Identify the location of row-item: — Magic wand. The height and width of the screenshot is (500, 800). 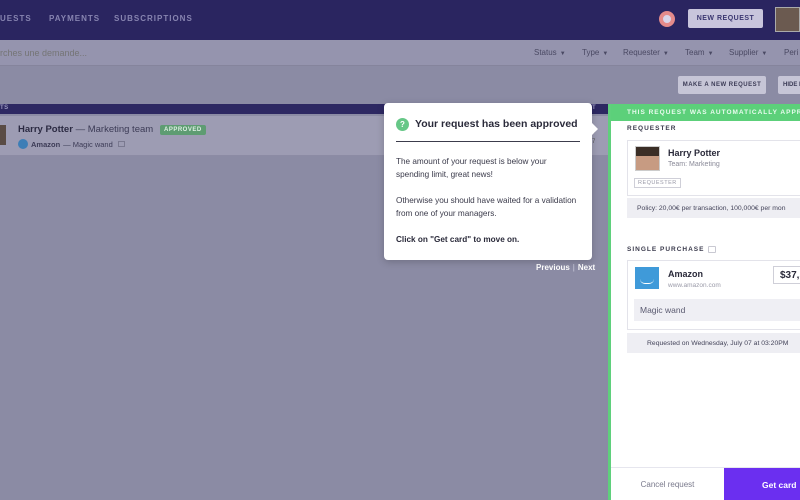
(88, 144).